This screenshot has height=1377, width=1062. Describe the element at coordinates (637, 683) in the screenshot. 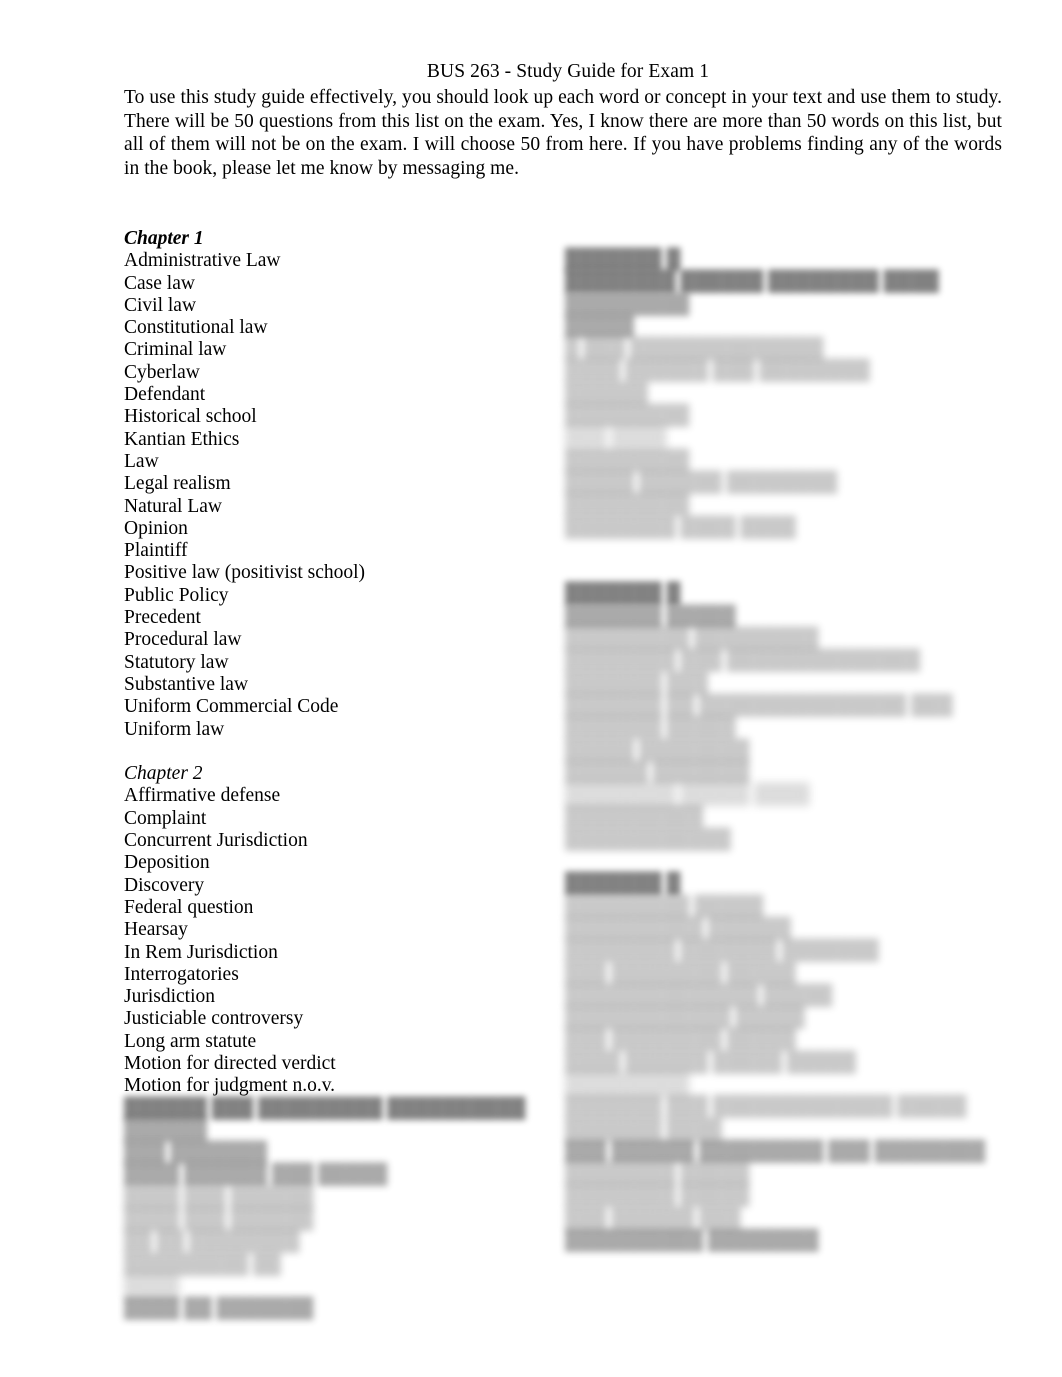

I see `obscured-list-item: ███████ ███` at that location.